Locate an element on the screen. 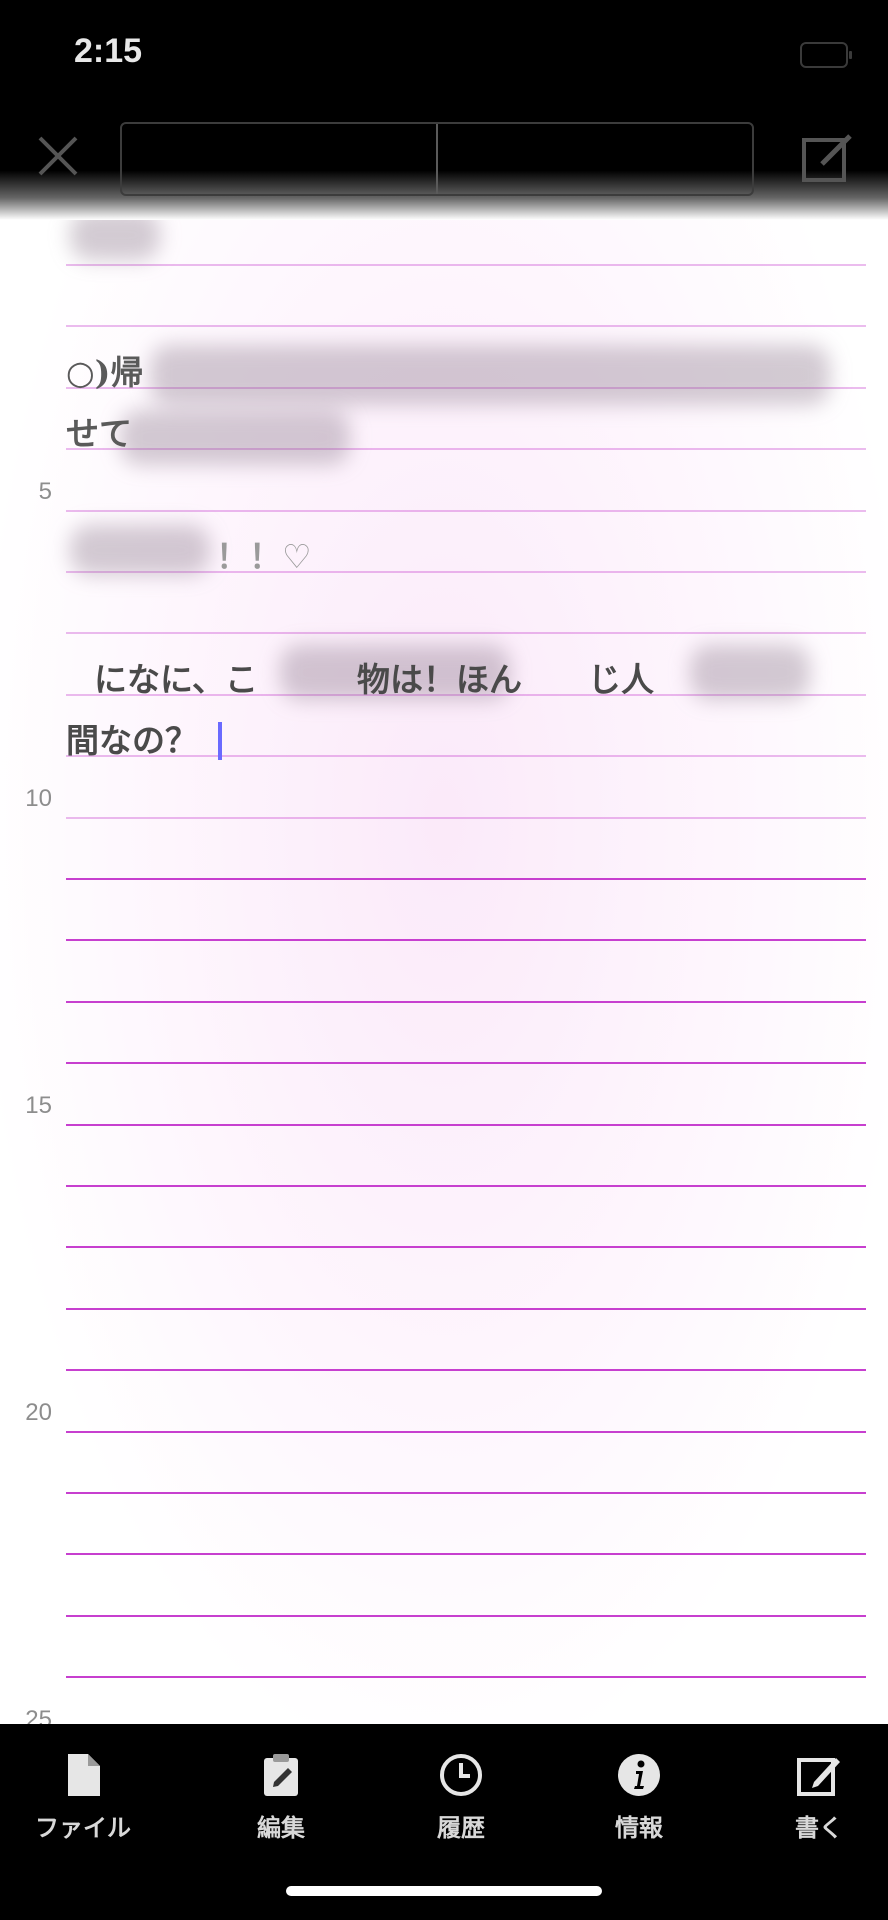 The width and height of the screenshot is (888, 1920). tab-history: 履歴 is located at coordinates (461, 1797).